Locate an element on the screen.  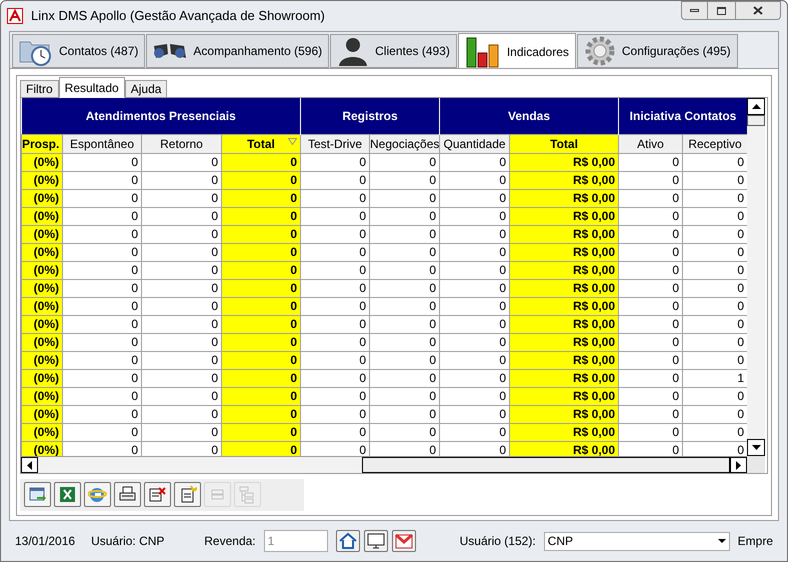
monitor-button is located at coordinates (376, 541).